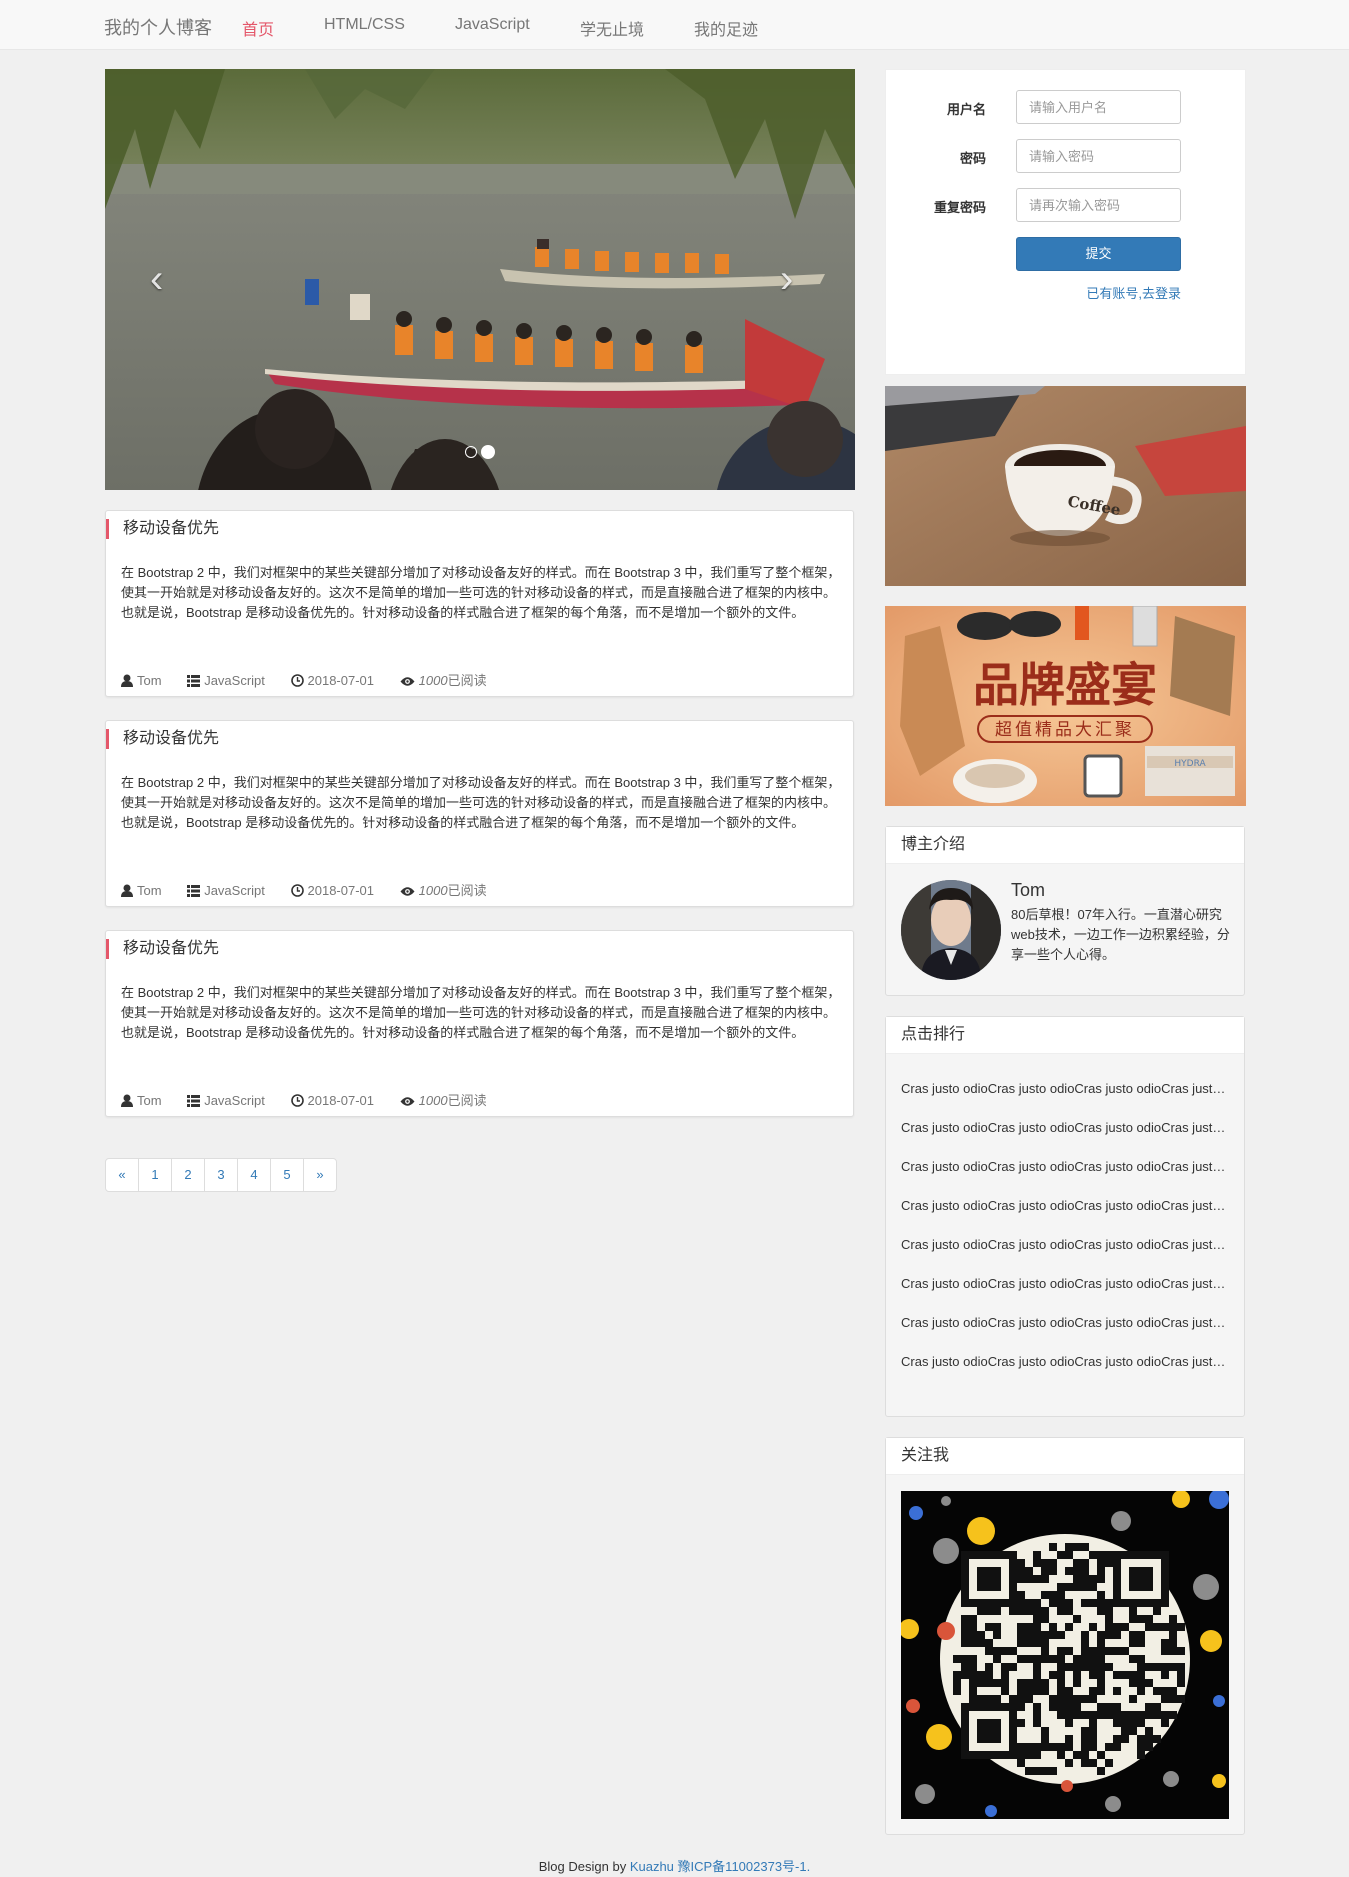 The image size is (1349, 1877). I want to click on coffee-image: Coffee, so click(1065, 486).